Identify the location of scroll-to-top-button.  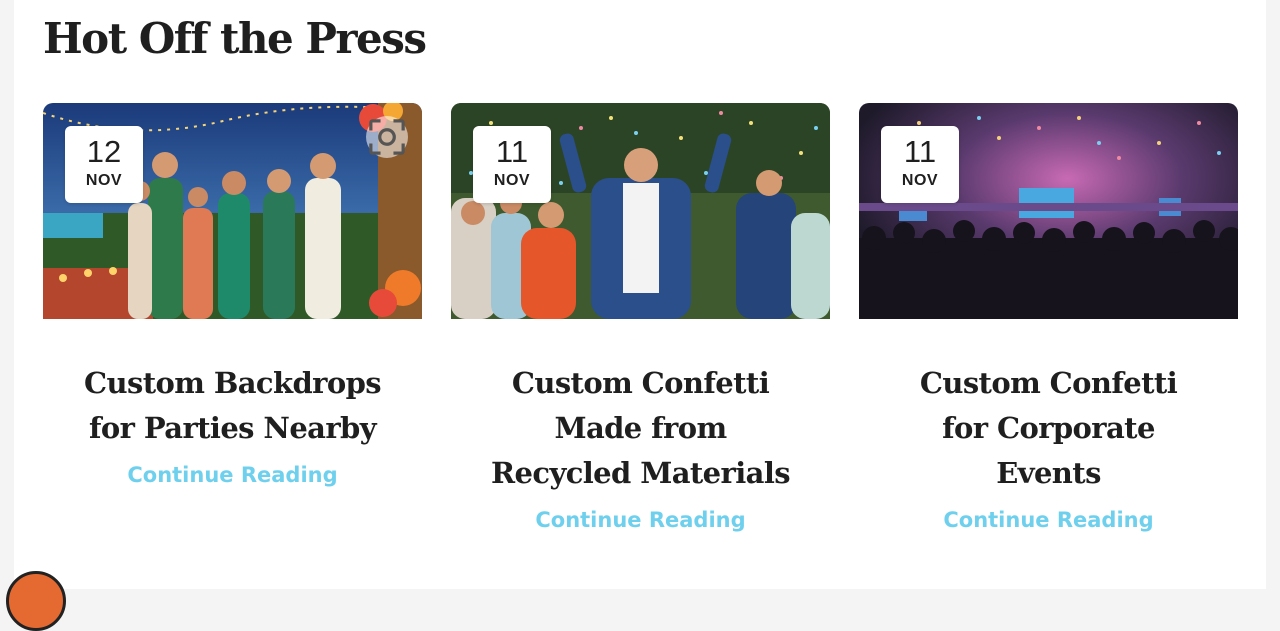
(36, 601).